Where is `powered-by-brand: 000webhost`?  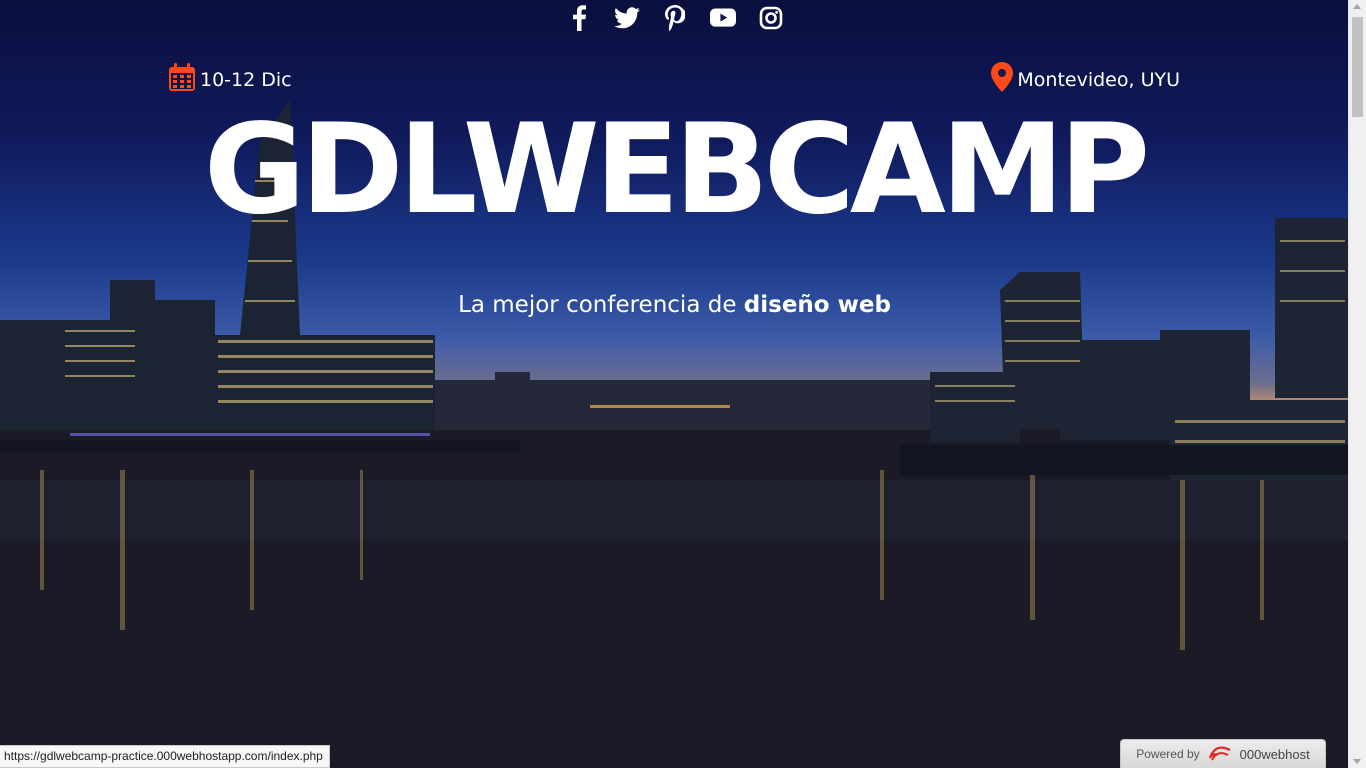
powered-by-brand: 000webhost is located at coordinates (1274, 754).